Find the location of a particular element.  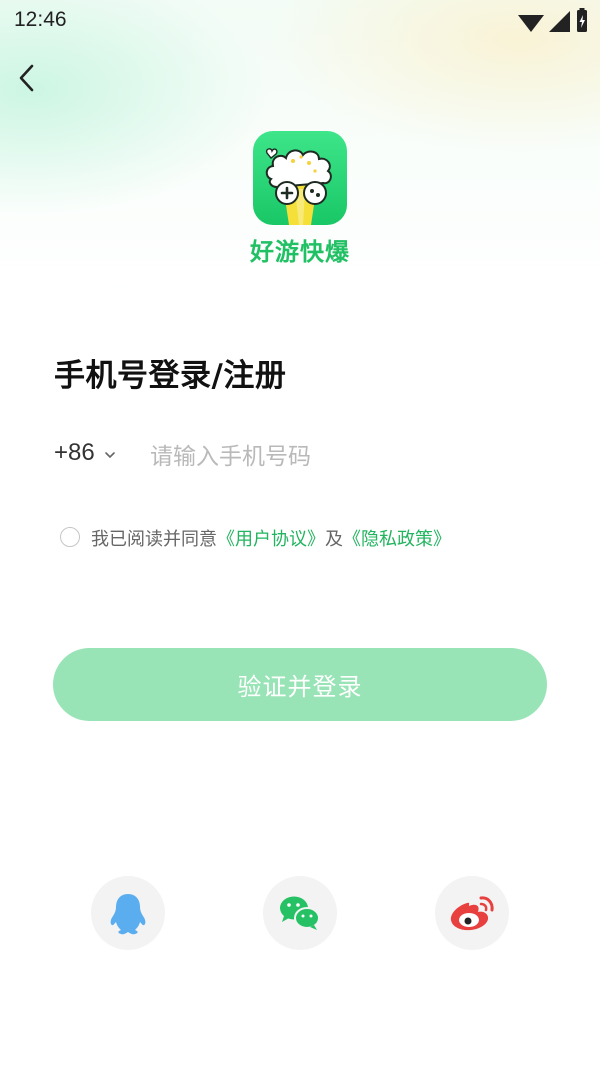

qq-login-button is located at coordinates (128, 913).